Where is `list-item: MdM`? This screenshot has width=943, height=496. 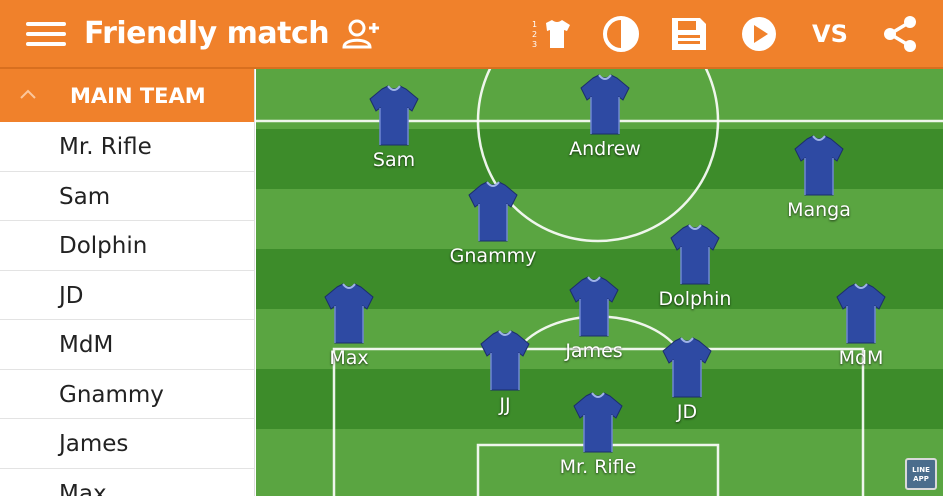
list-item: MdM is located at coordinates (127, 345).